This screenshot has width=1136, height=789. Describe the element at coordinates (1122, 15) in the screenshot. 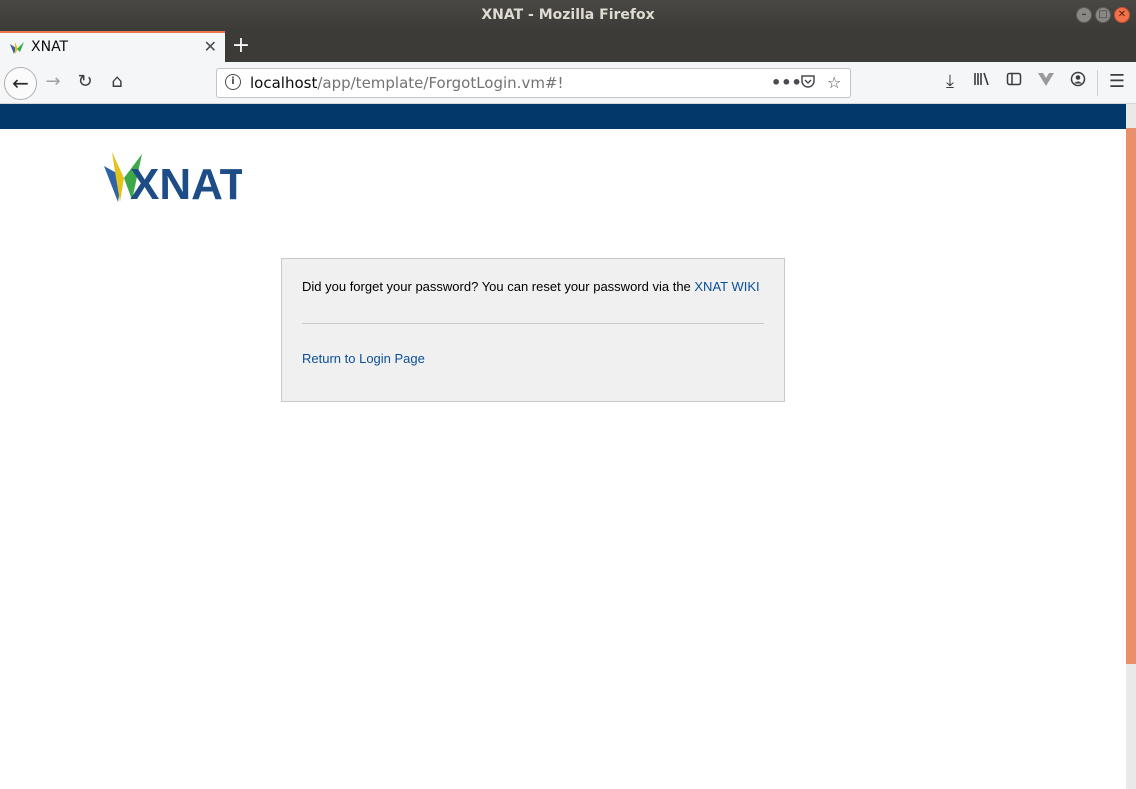

I see `close-window-button: ✕` at that location.